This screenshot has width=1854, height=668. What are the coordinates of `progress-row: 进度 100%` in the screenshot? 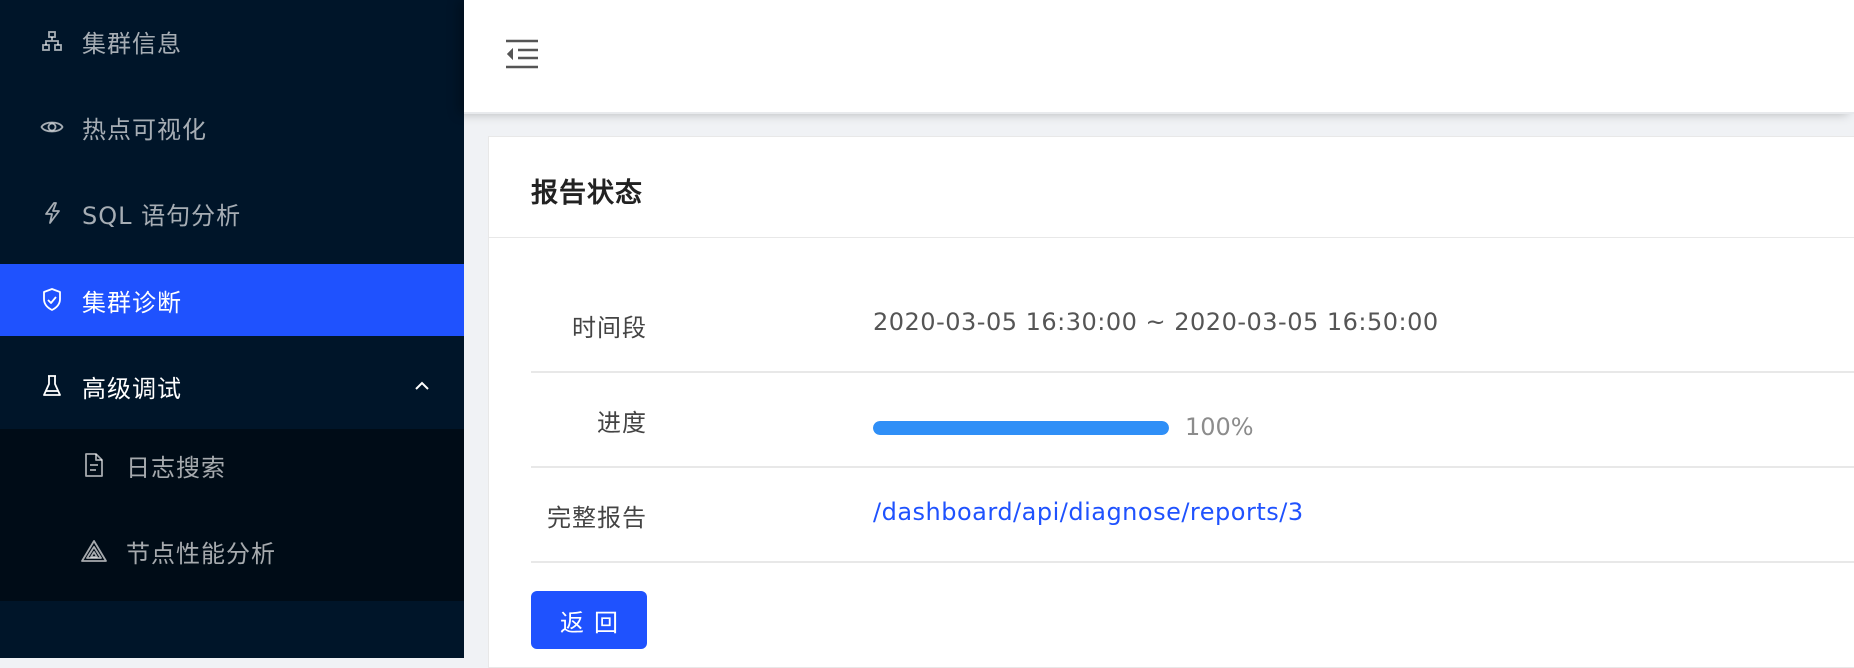 It's located at (1192, 420).